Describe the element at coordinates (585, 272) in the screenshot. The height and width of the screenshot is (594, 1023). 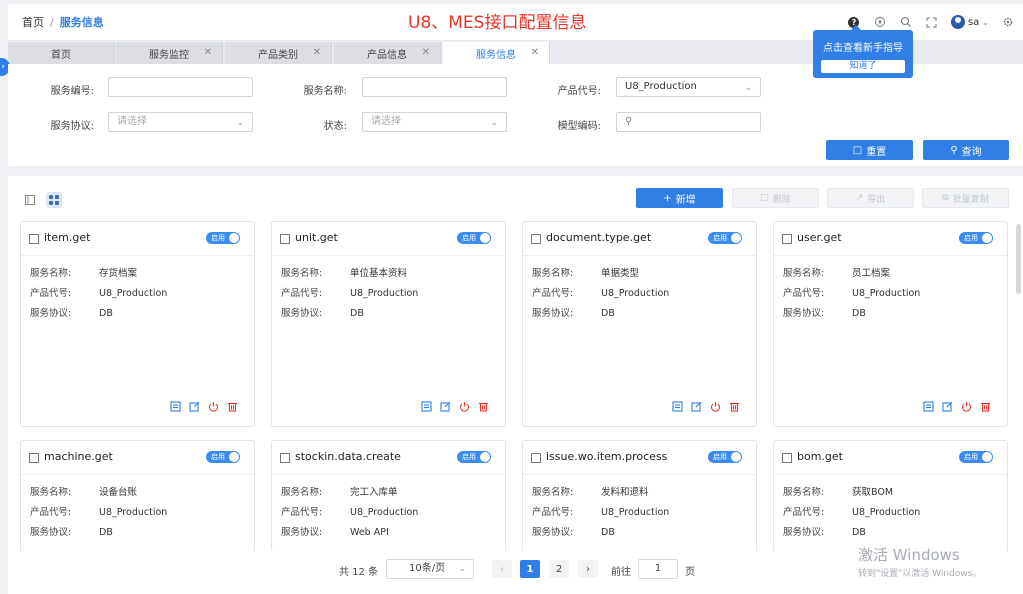
I see `service-name-row: 服务名称: 单据类型` at that location.